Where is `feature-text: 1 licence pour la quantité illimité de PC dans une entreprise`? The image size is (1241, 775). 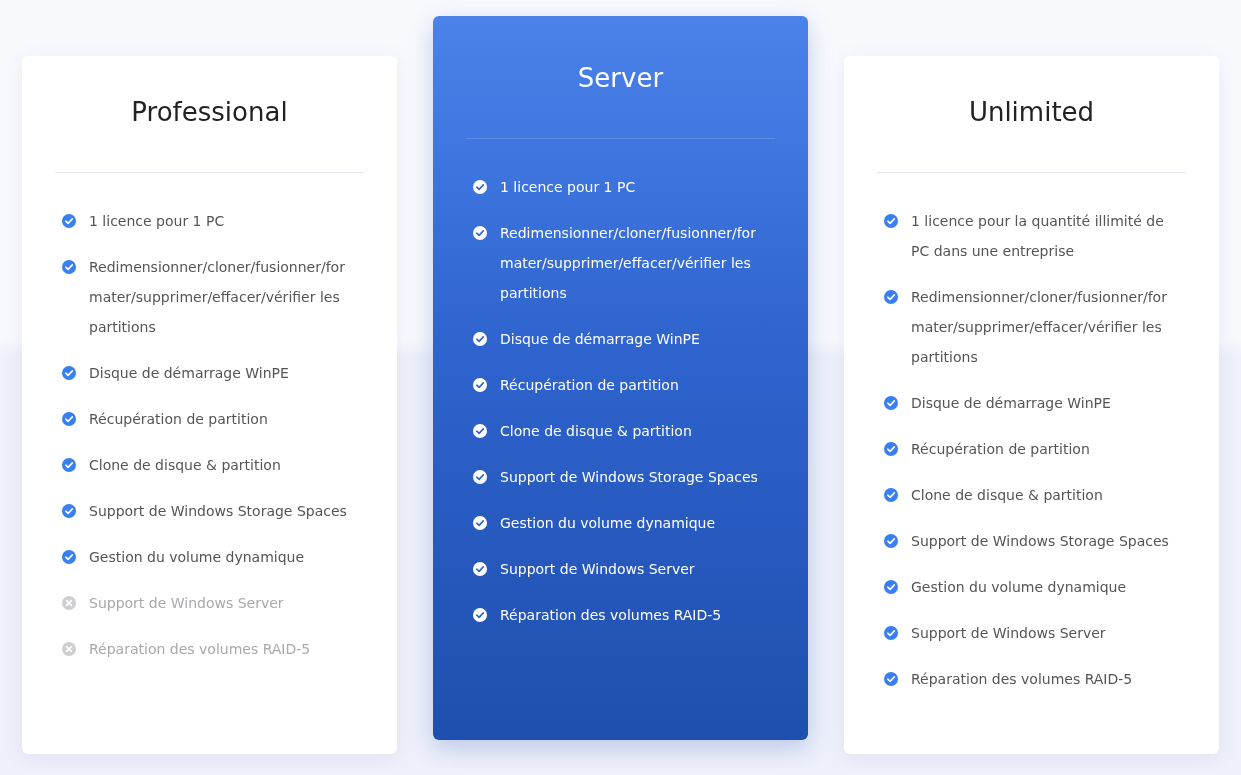
feature-text: 1 licence pour la quantité illimité de PC dans une entreprise is located at coordinates (1038, 236).